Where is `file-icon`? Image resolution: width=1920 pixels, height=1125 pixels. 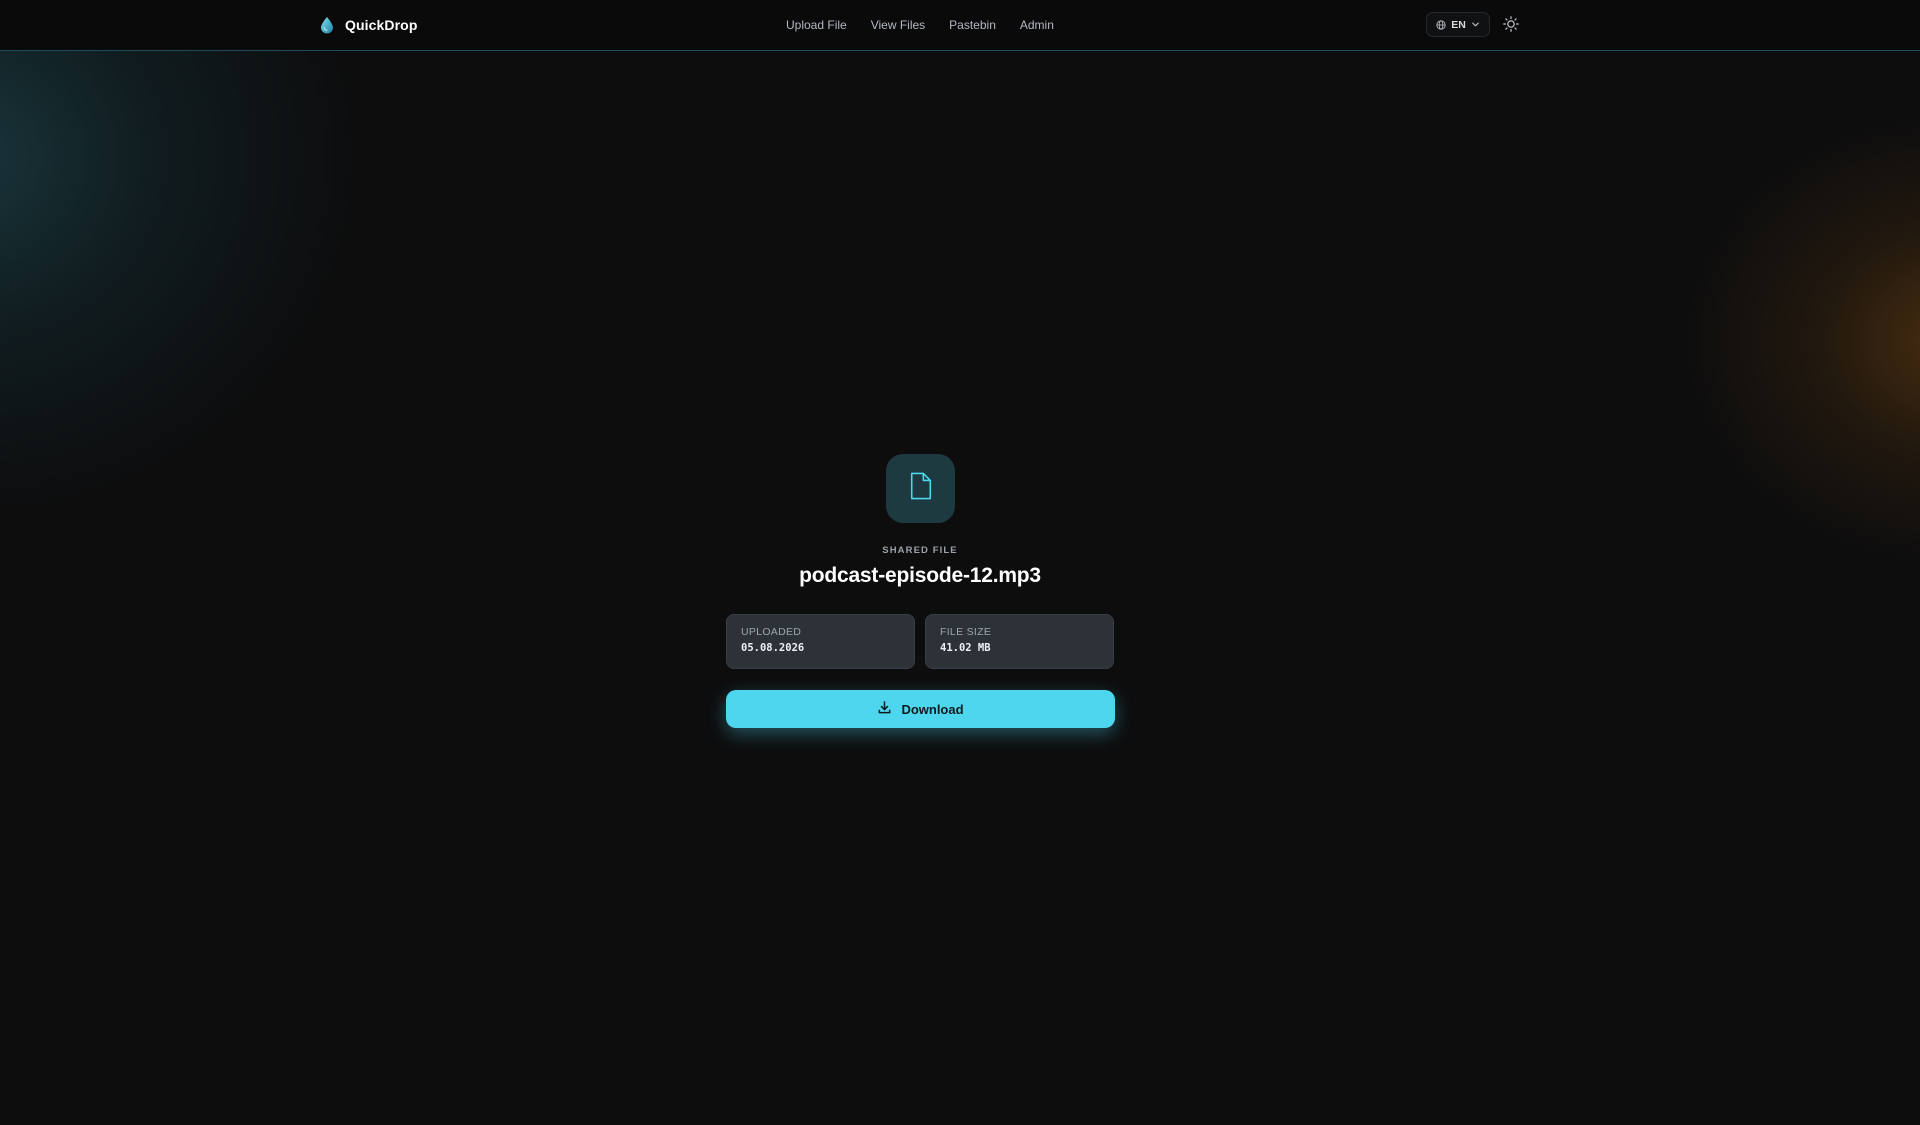
file-icon is located at coordinates (921, 488).